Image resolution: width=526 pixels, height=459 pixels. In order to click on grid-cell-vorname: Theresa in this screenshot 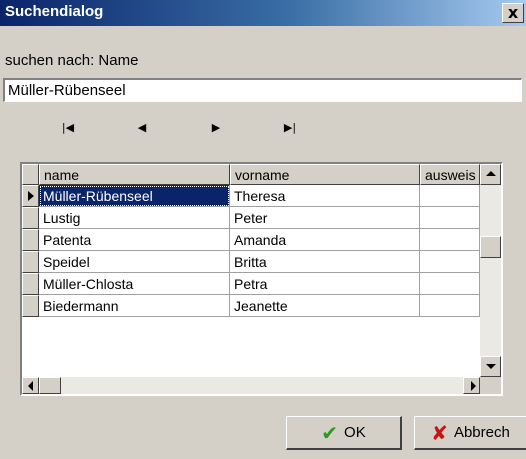, I will do `click(325, 196)`.